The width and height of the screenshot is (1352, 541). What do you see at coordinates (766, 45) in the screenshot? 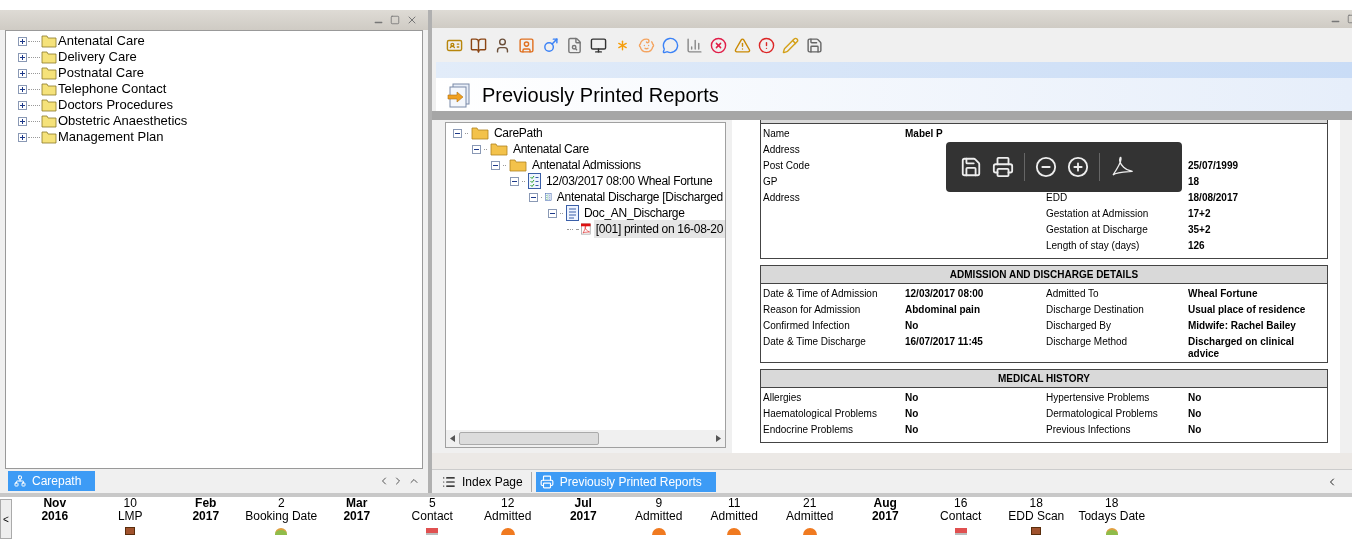
I see `alert-icon` at bounding box center [766, 45].